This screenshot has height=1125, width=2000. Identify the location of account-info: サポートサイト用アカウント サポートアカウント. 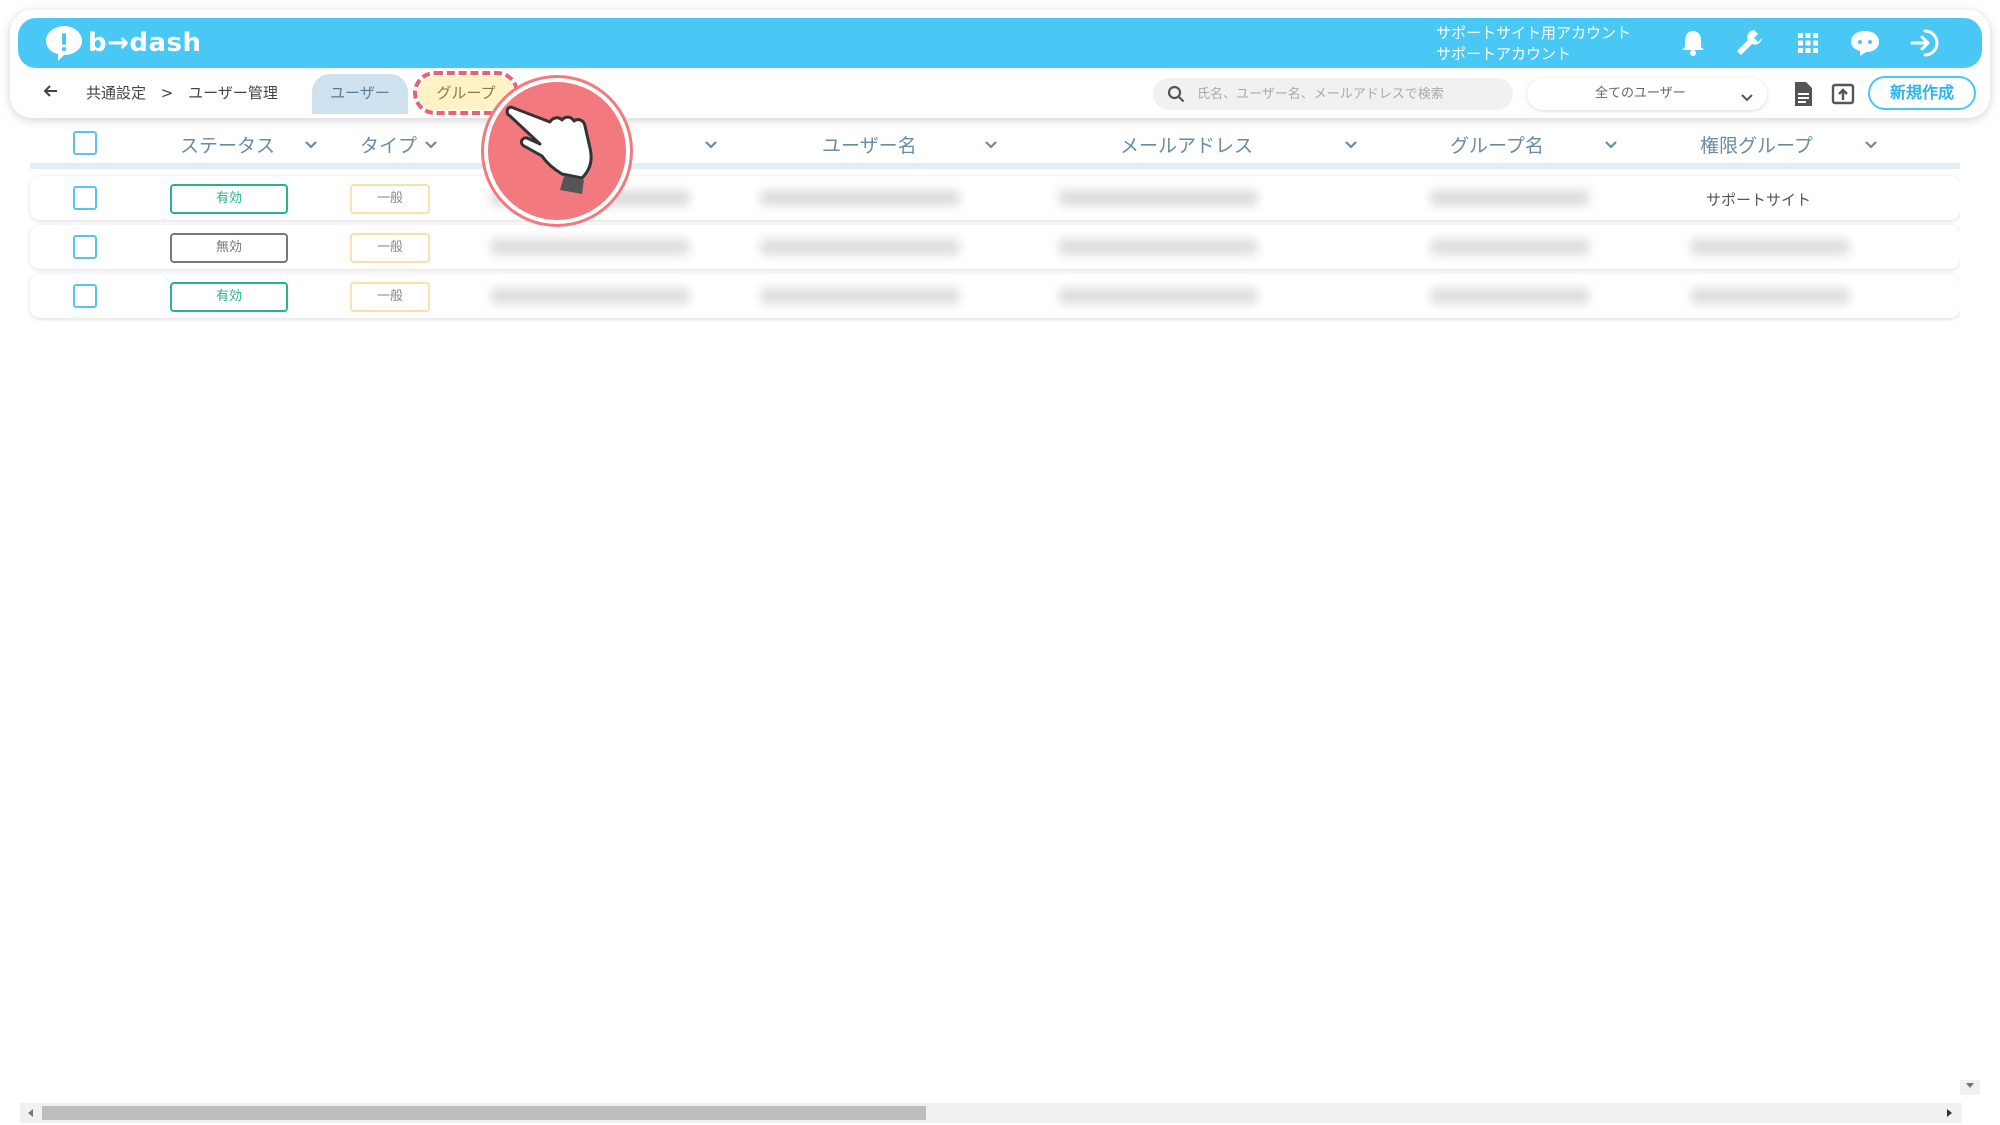
(1533, 44).